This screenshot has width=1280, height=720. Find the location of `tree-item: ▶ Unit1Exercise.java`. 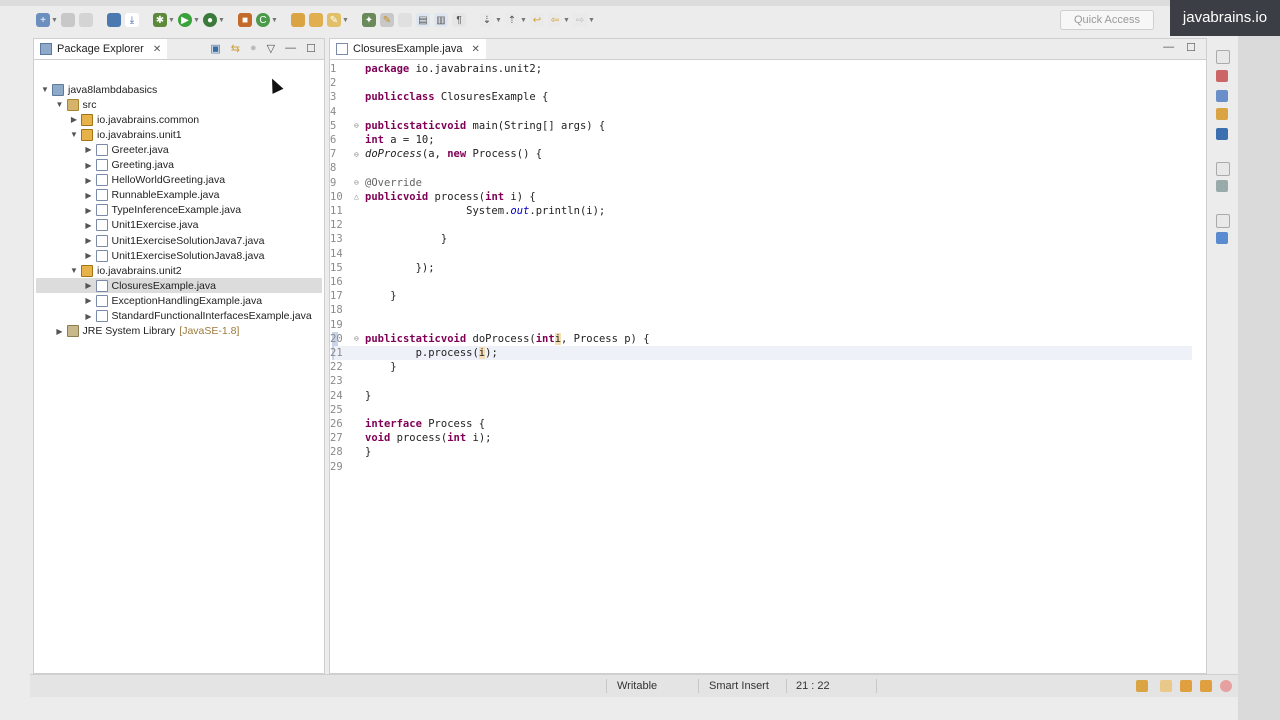

tree-item: ▶ Unit1Exercise.java is located at coordinates (141, 225).